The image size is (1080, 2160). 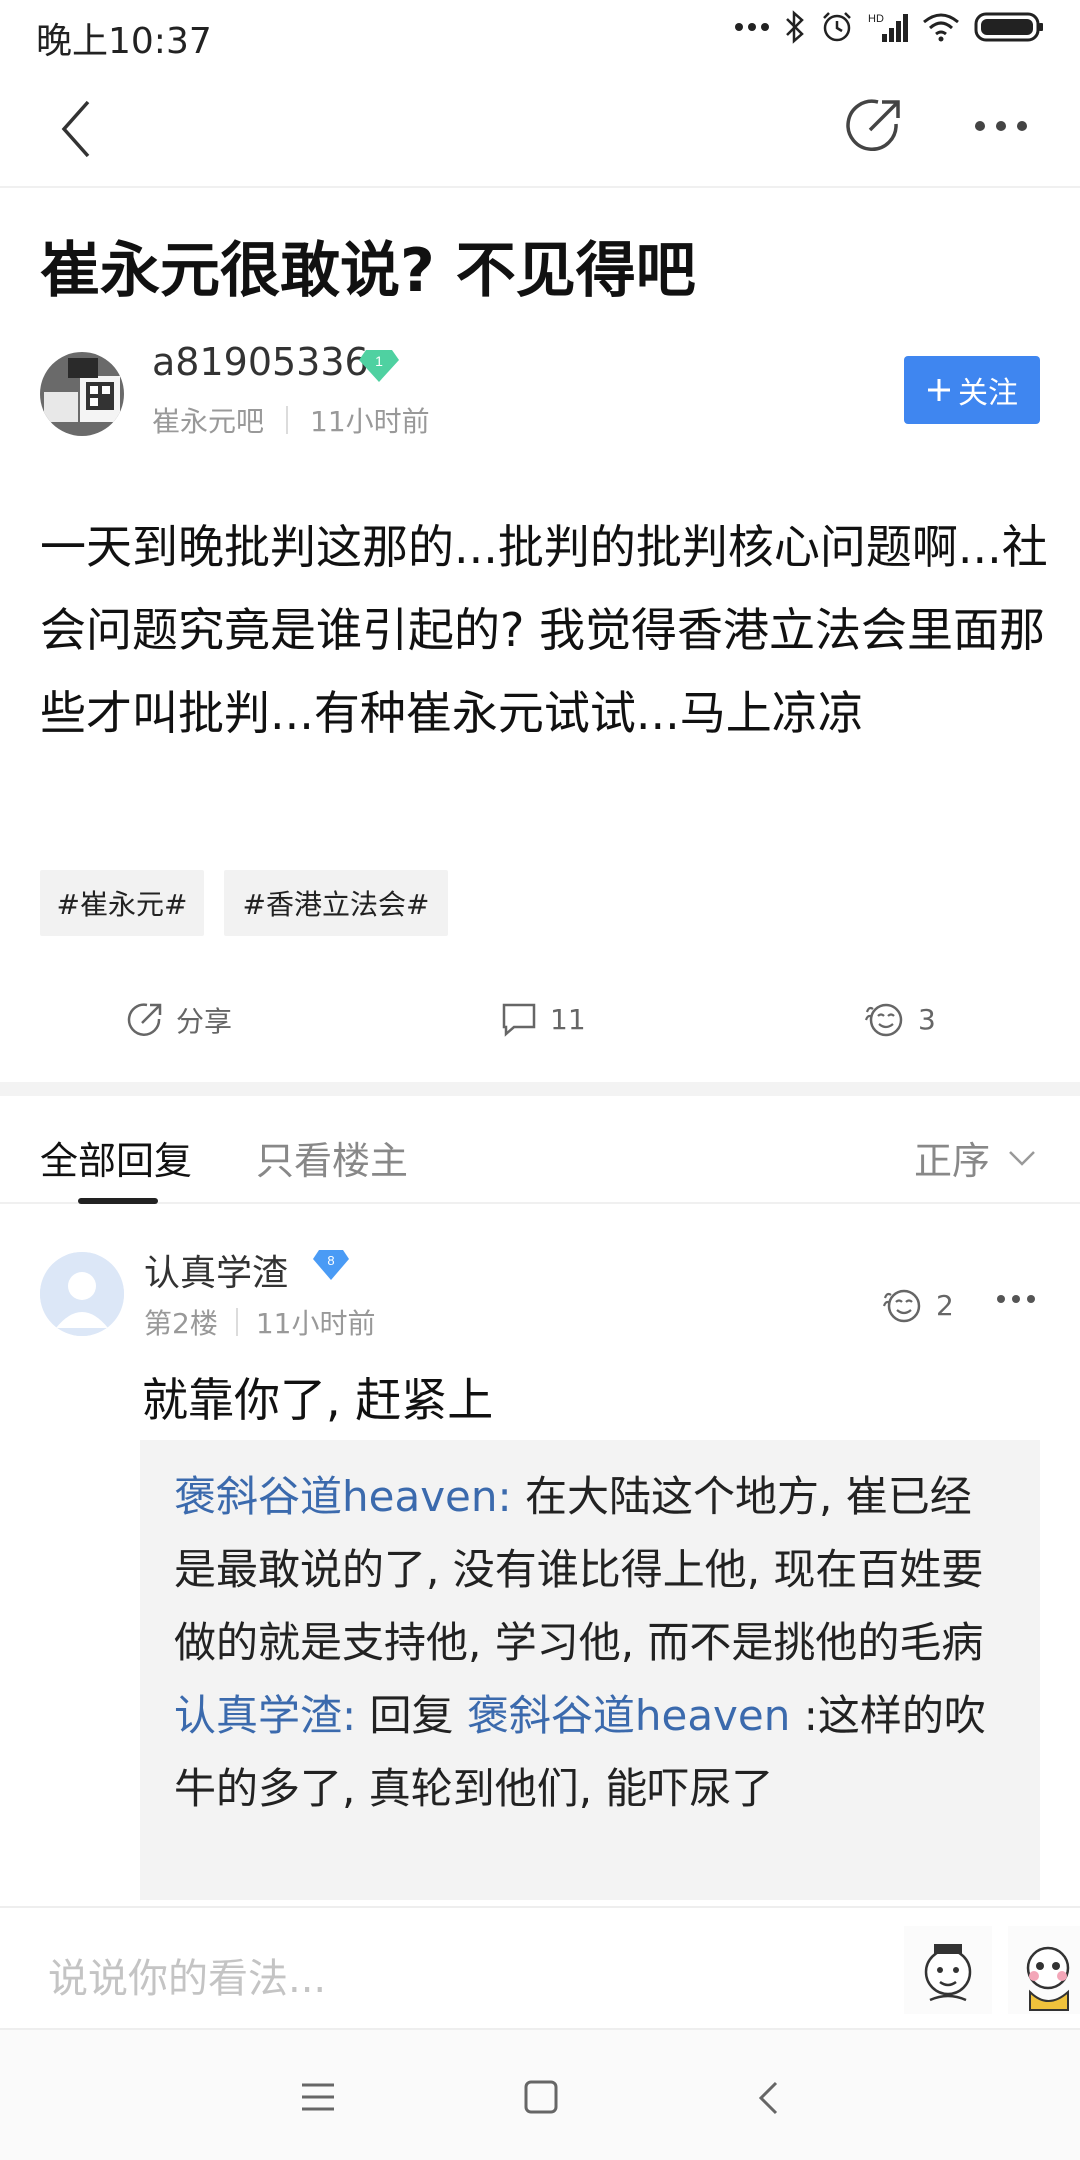 What do you see at coordinates (116, 1157) in the screenshot?
I see `tab-all-replies: 全部回复` at bounding box center [116, 1157].